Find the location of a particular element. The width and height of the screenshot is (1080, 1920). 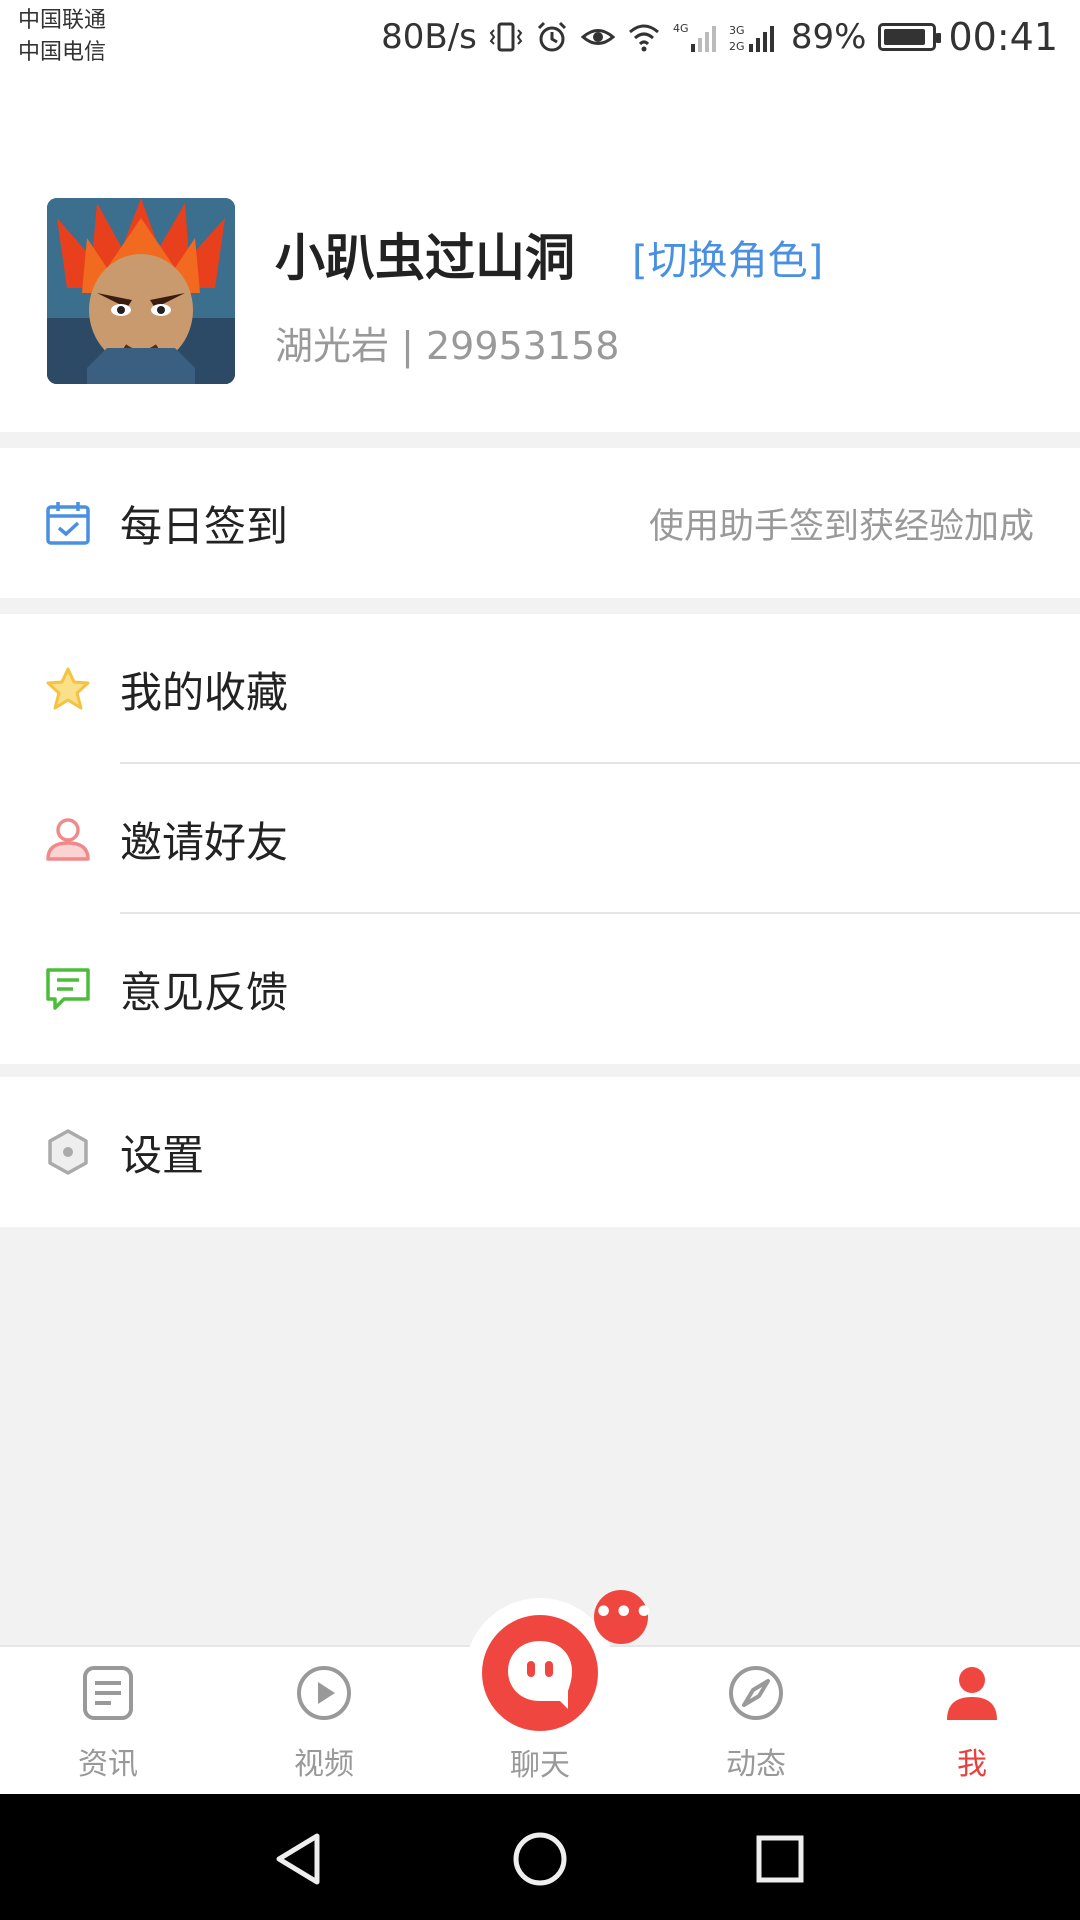

svg-text: 3G is located at coordinates (737, 30).